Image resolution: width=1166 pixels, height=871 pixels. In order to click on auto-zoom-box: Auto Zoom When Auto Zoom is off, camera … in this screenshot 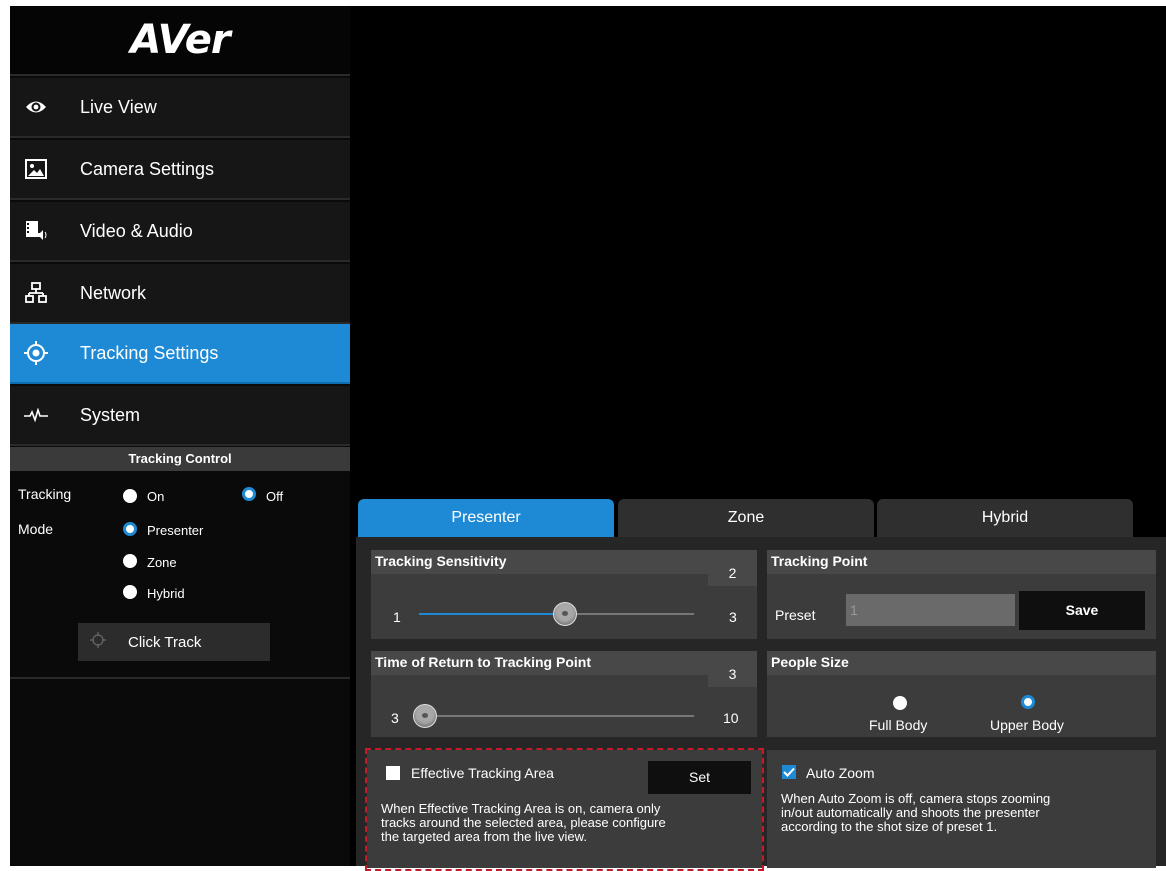, I will do `click(961, 809)`.